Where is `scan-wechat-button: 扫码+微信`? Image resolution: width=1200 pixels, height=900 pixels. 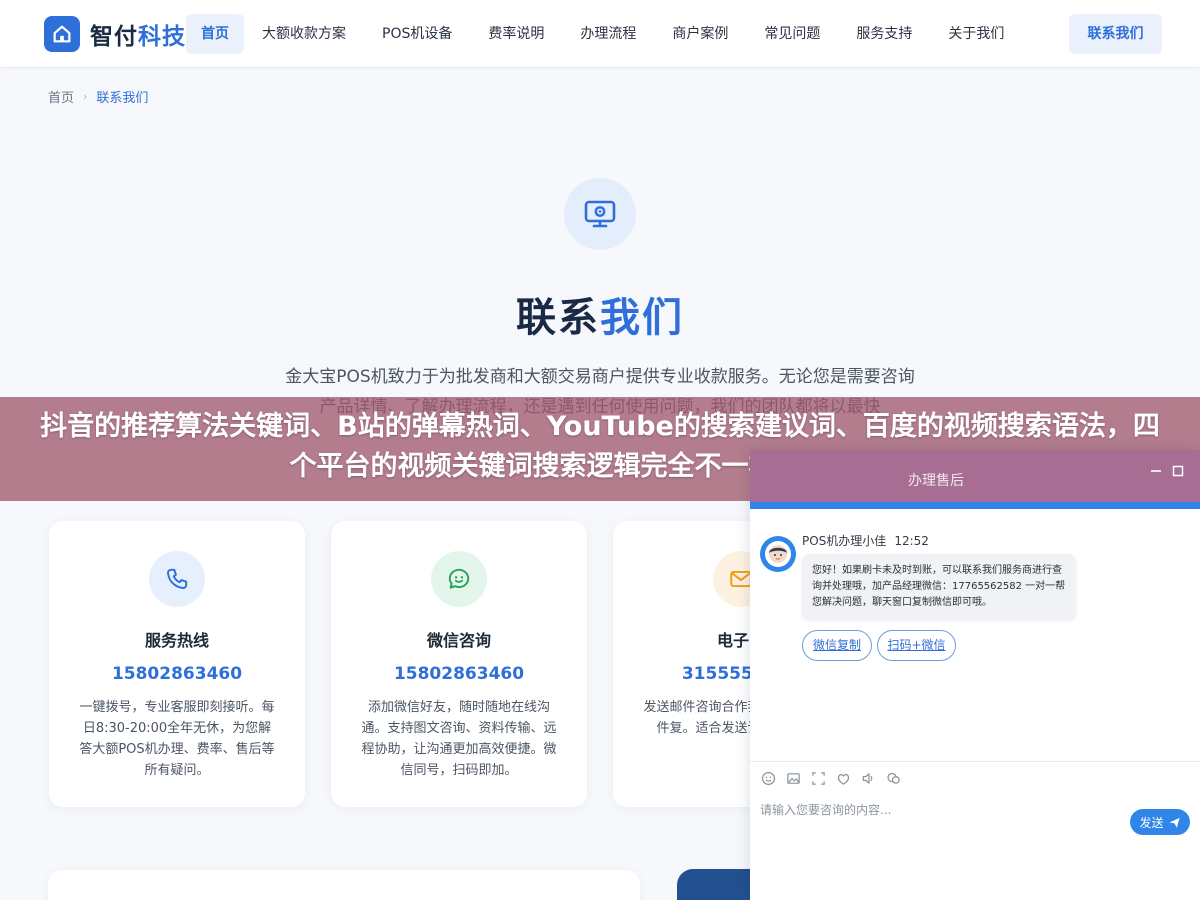
scan-wechat-button: 扫码+微信 is located at coordinates (916, 645).